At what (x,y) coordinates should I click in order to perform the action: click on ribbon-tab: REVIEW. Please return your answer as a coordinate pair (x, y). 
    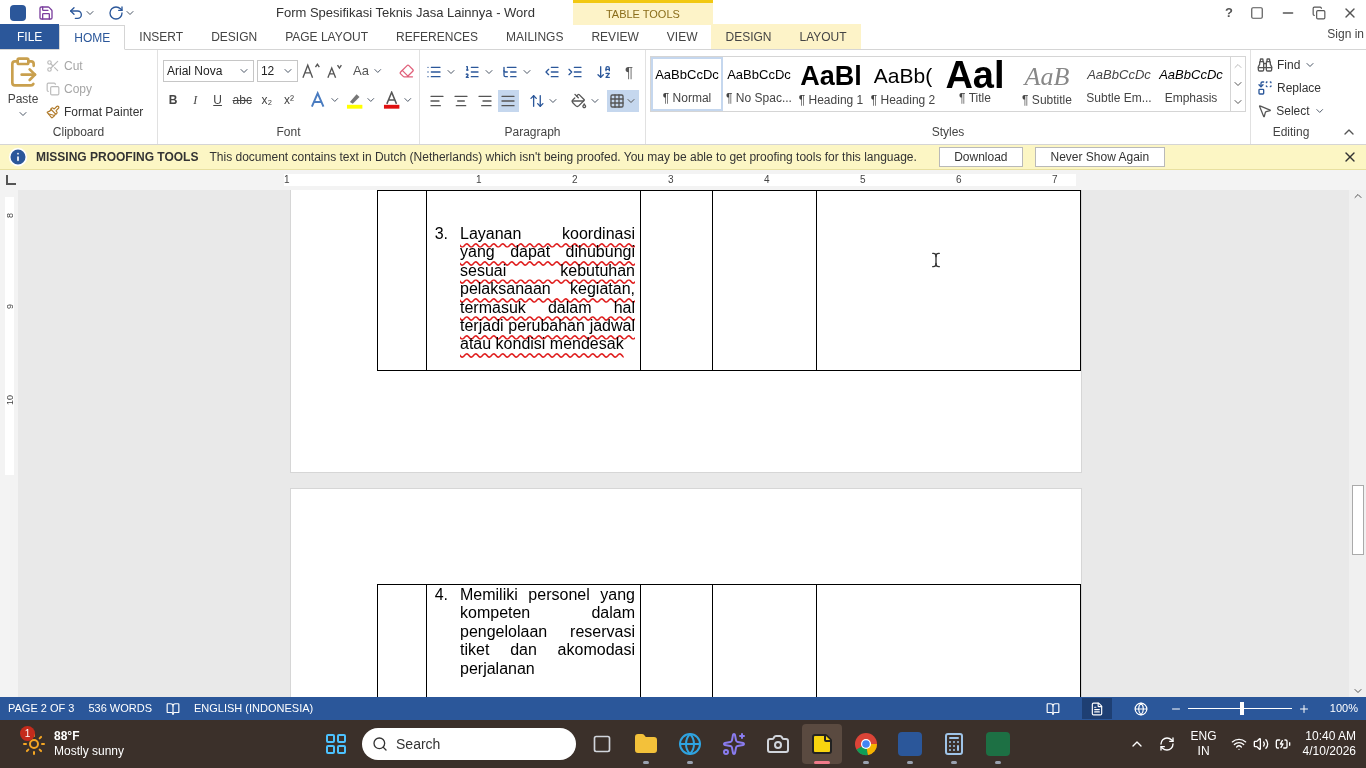
    Looking at the image, I should click on (615, 36).